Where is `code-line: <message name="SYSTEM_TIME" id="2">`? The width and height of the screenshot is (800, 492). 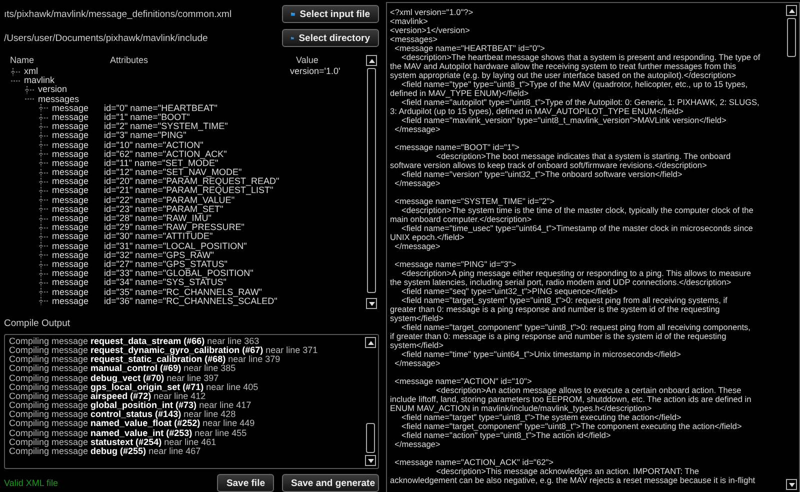
code-line: <message name="SYSTEM_TIME" id="2"> is located at coordinates (475, 201).